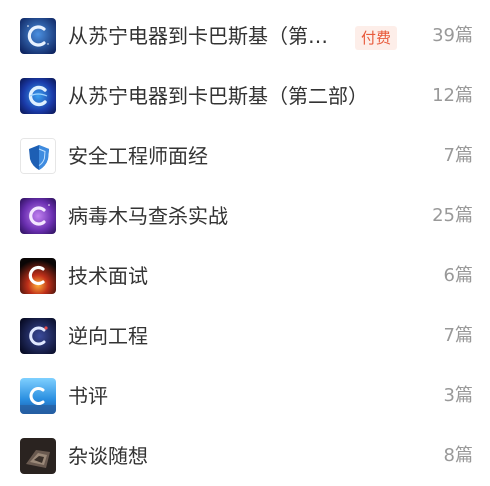 This screenshot has height=486, width=490. What do you see at coordinates (452, 95) in the screenshot?
I see `article-count: 12篇` at bounding box center [452, 95].